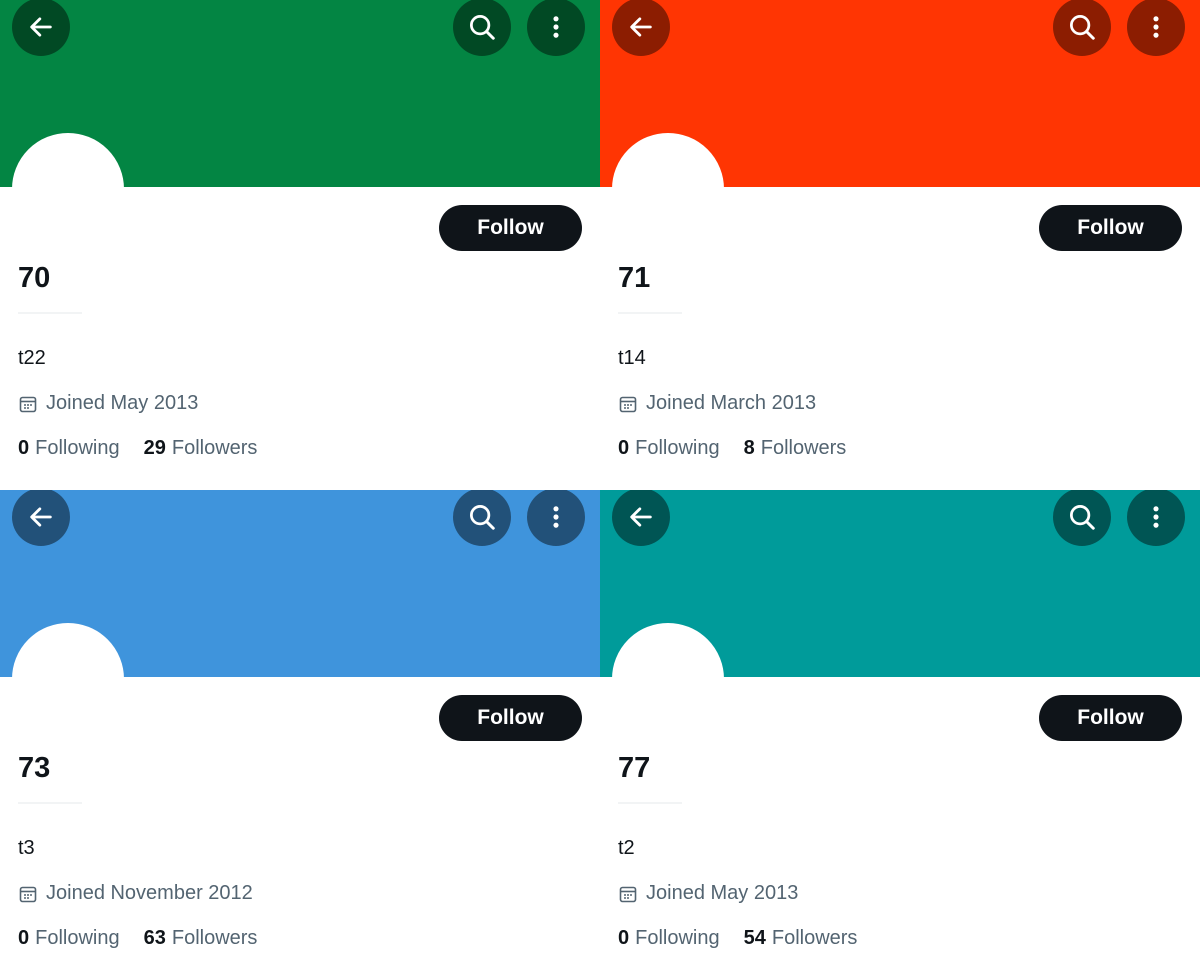 This screenshot has height=980, width=1200. Describe the element at coordinates (754, 938) in the screenshot. I see `followers-count: 54` at that location.